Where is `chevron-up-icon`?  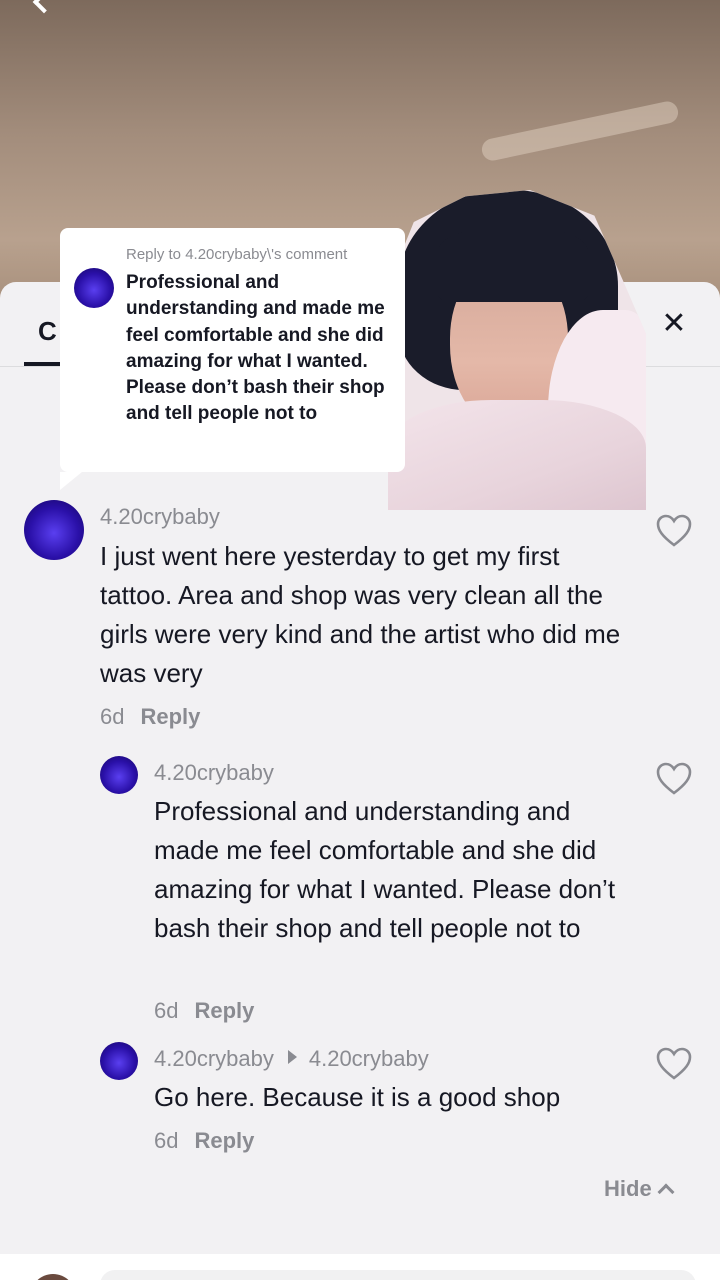
chevron-up-icon is located at coordinates (666, 1192).